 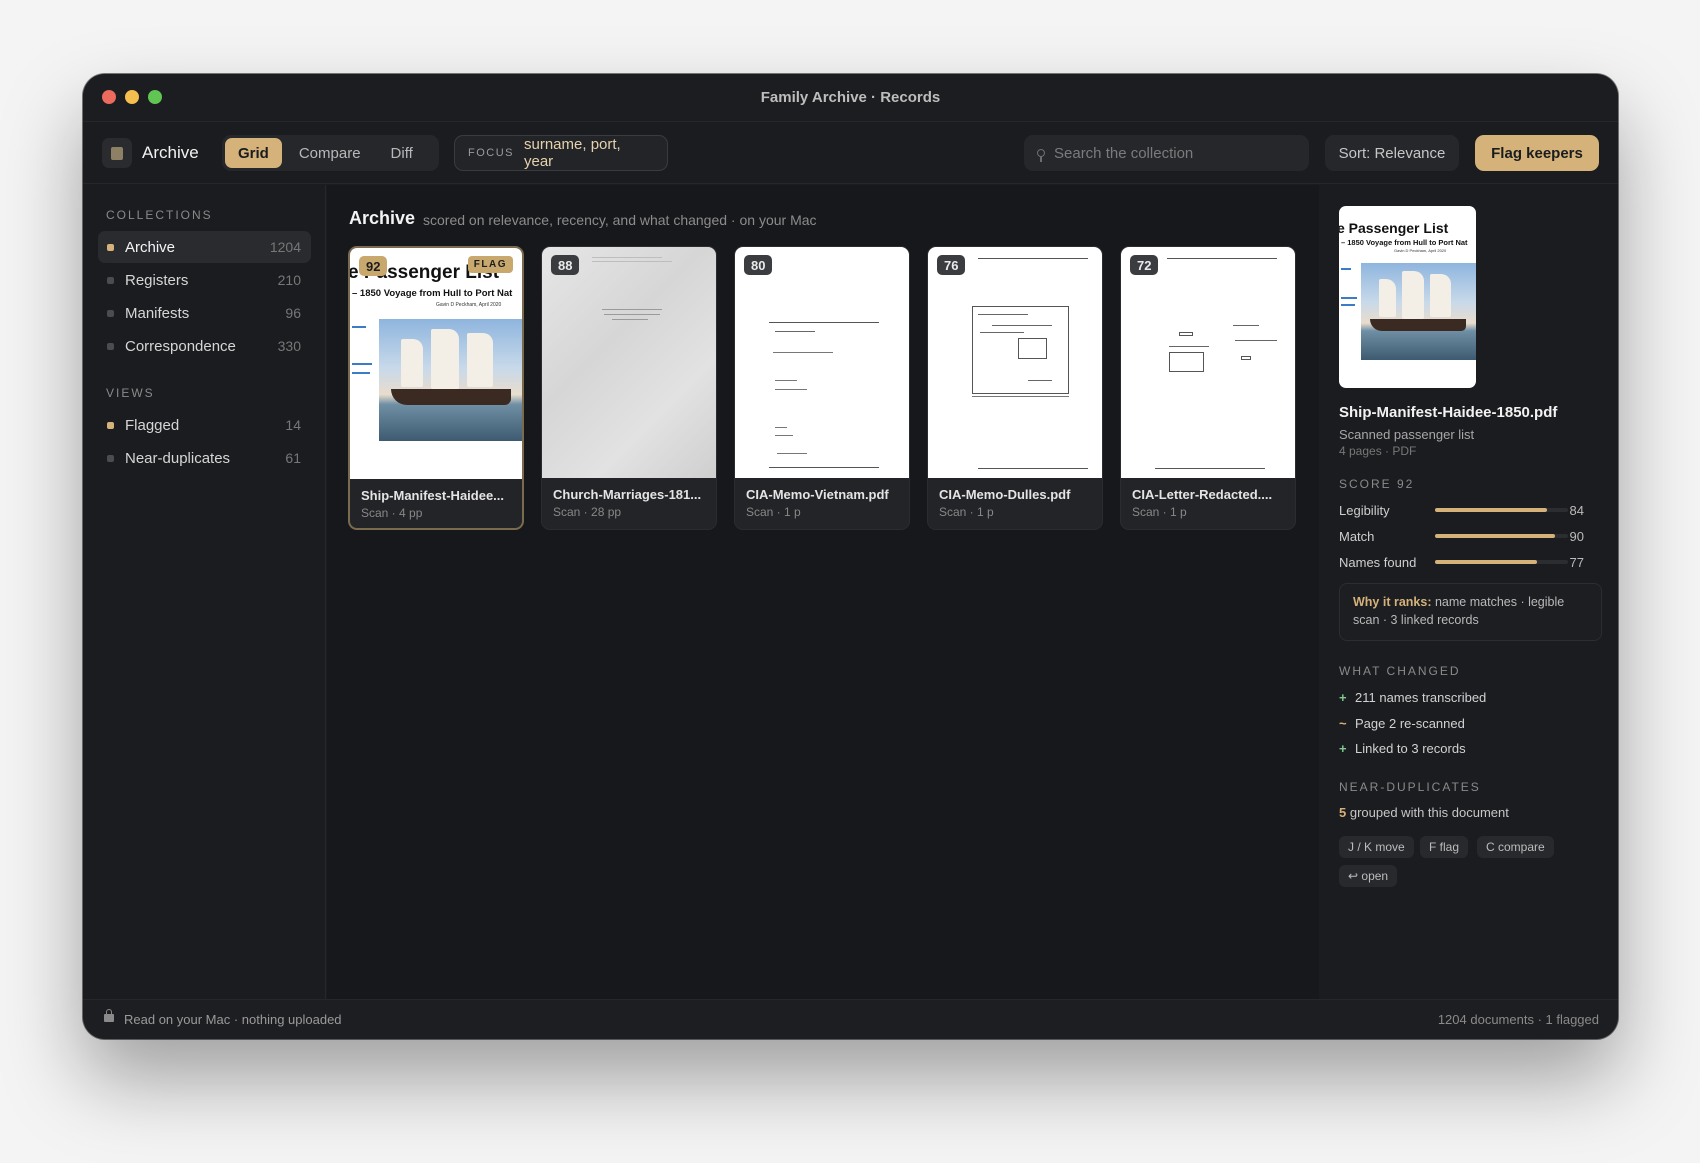 I want to click on metric-legibility: Legibility 84, so click(x=1461, y=510).